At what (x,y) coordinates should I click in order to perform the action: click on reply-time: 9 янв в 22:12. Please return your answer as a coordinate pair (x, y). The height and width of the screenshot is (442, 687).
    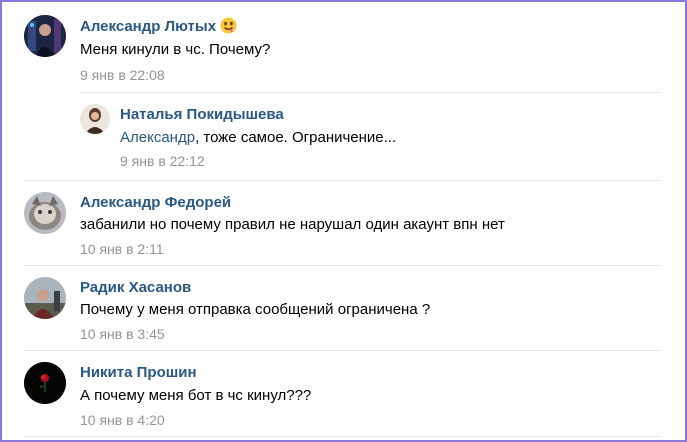
    Looking at the image, I should click on (162, 161).